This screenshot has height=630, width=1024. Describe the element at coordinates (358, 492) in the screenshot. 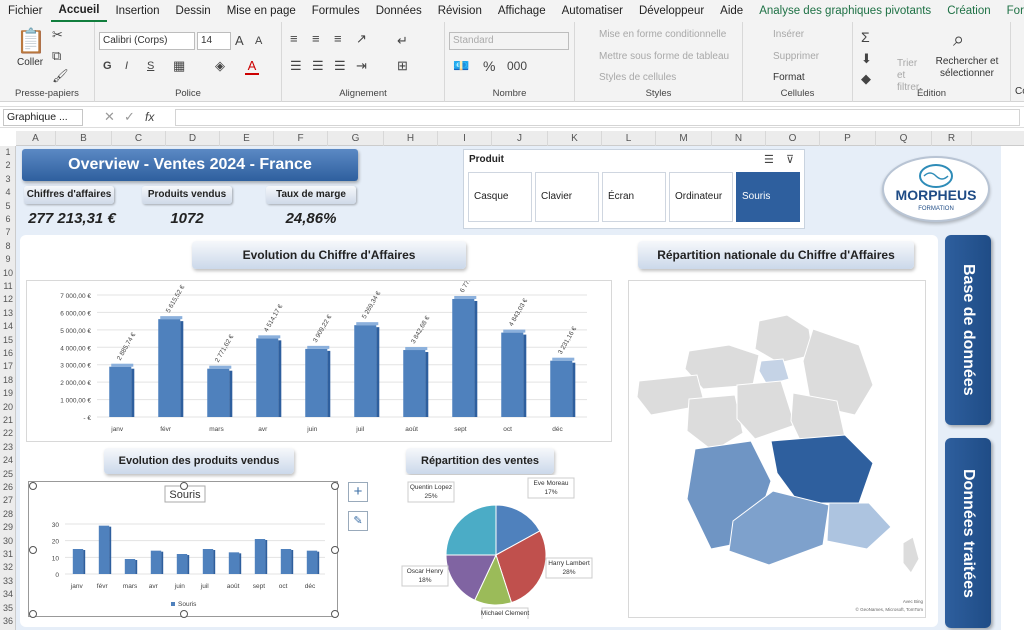

I see `add-chart-element-button: +` at that location.